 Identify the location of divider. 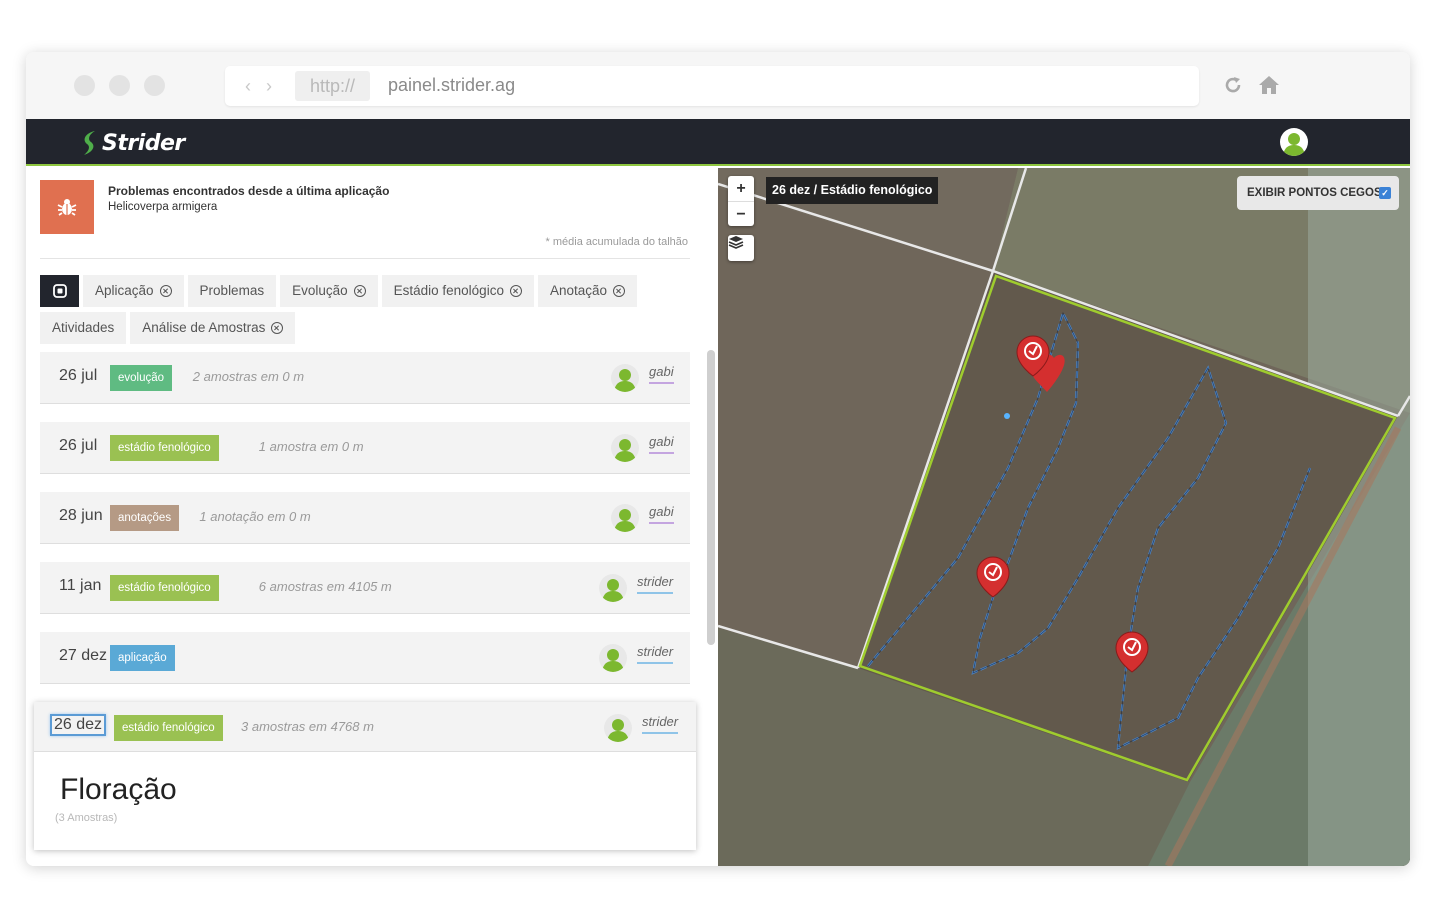
(365, 258).